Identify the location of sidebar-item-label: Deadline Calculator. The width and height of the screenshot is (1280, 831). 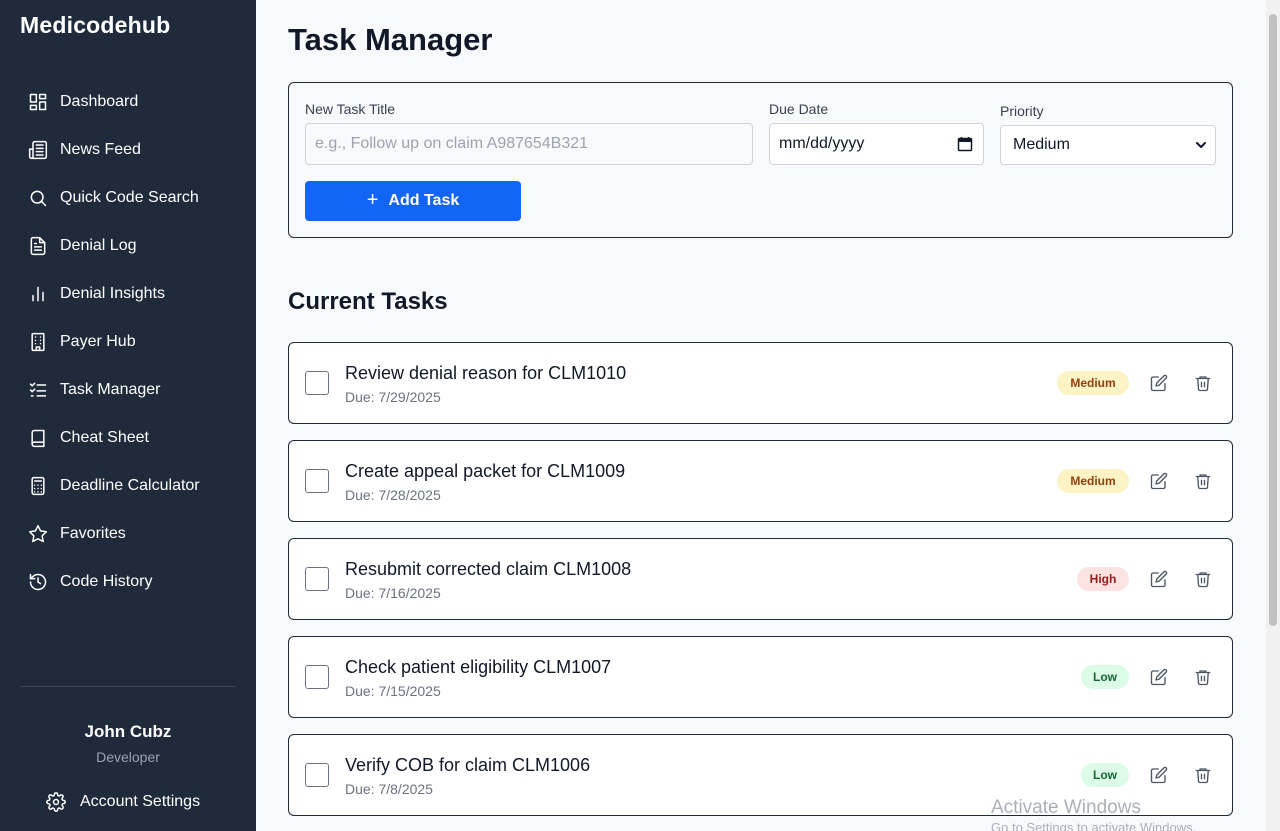
(130, 485).